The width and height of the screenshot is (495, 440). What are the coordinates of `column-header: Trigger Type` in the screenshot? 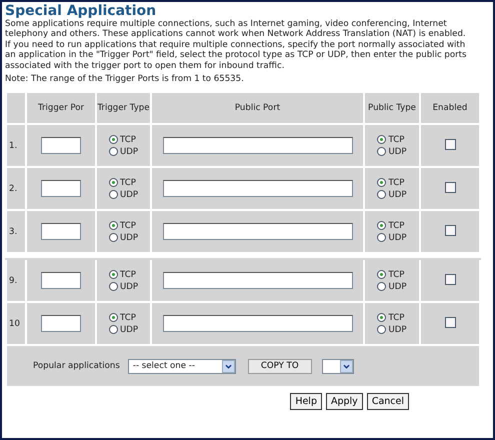 It's located at (123, 107).